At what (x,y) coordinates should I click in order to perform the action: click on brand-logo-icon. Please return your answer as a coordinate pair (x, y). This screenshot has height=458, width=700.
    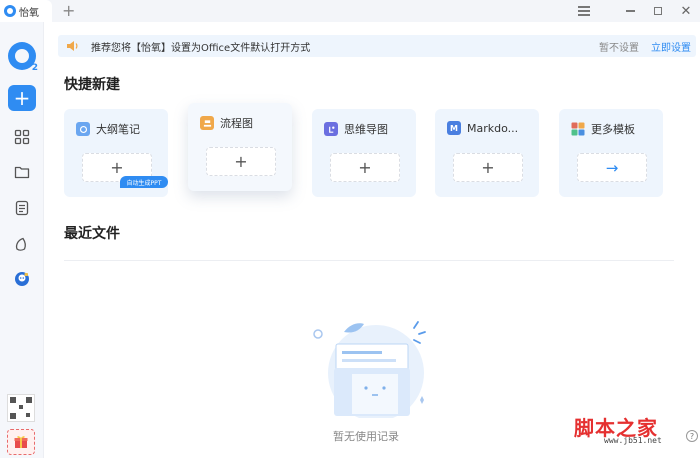
    Looking at the image, I should click on (23, 57).